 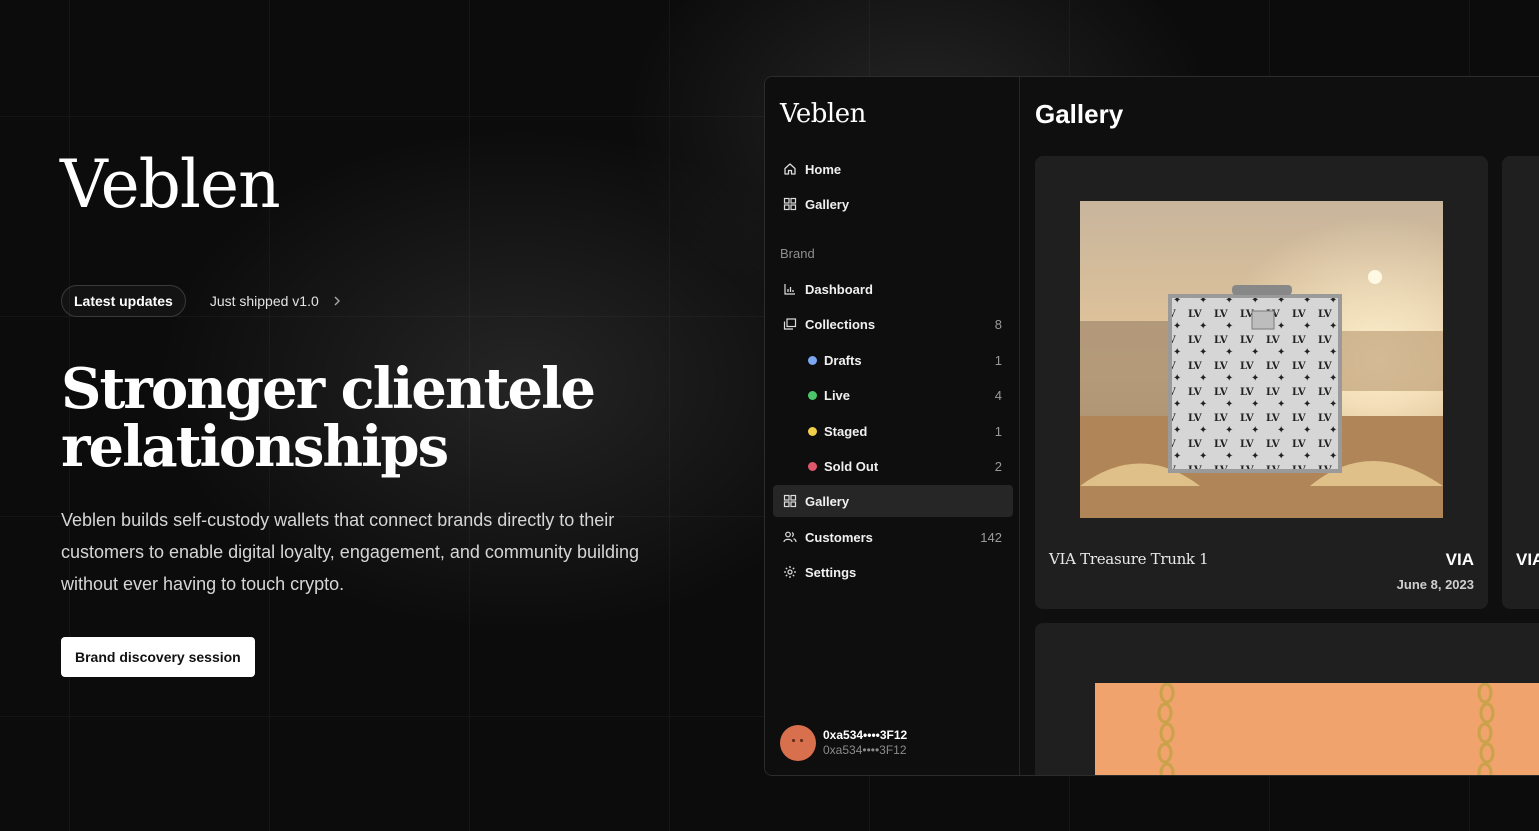 What do you see at coordinates (790, 537) in the screenshot?
I see `users-icon` at bounding box center [790, 537].